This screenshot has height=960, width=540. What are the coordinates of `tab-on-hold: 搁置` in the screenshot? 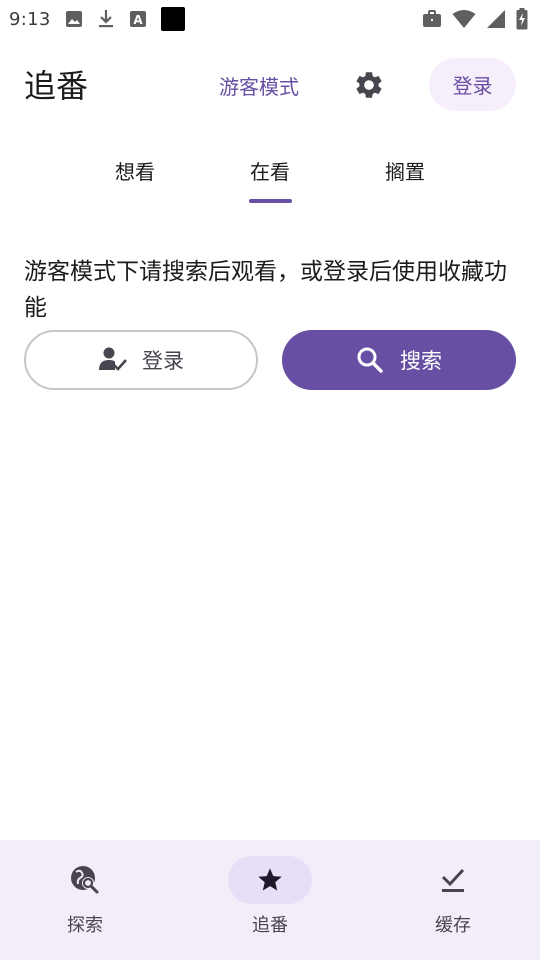 It's located at (405, 174).